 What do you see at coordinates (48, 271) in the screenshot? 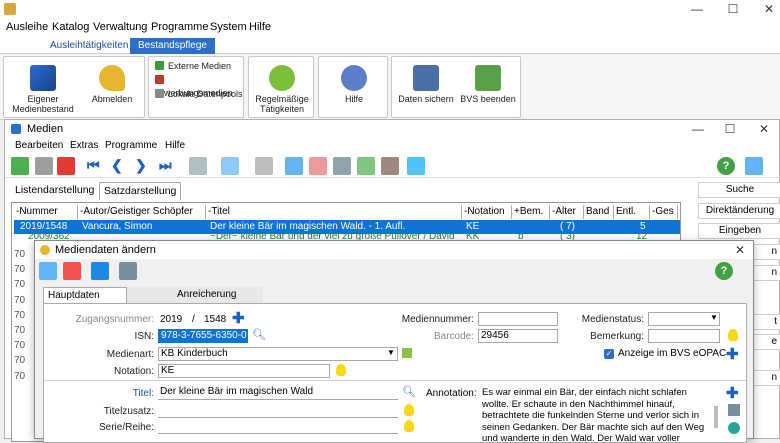
I see `grid-view-icon` at bounding box center [48, 271].